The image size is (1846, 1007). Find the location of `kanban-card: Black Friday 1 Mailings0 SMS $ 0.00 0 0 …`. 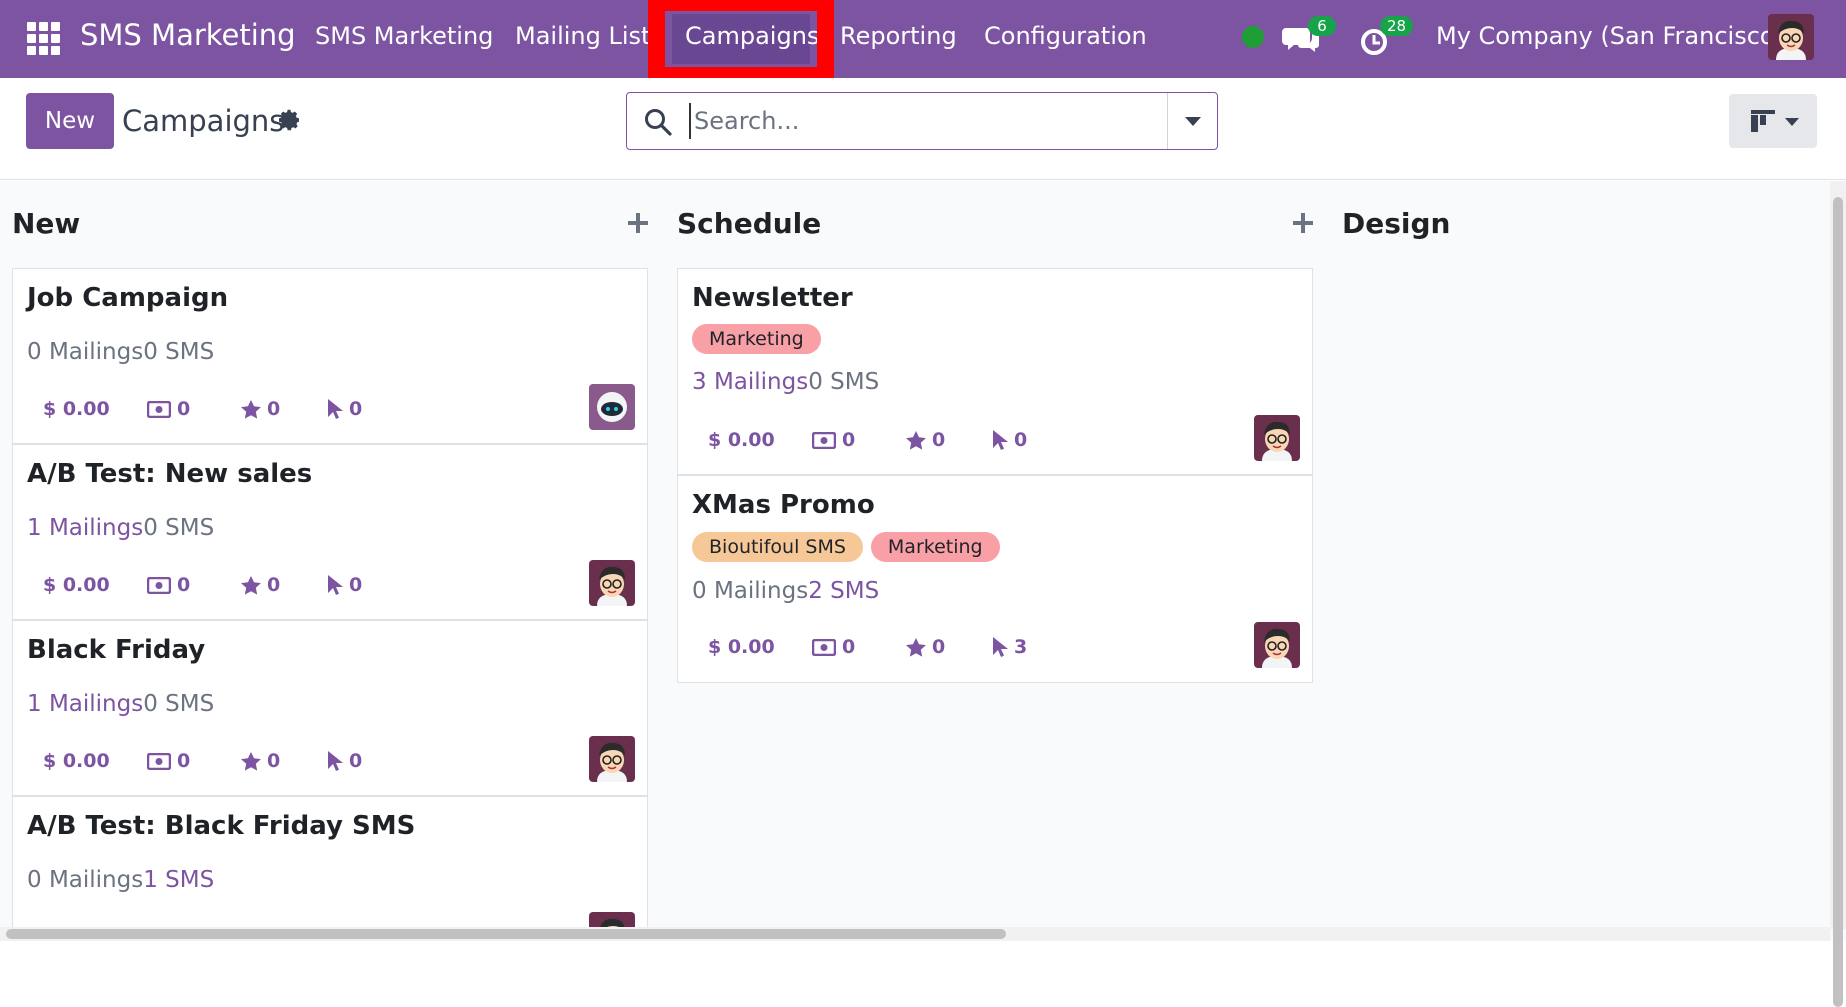

kanban-card: Black Friday 1 Mailings0 SMS $ 0.00 0 0 … is located at coordinates (330, 708).